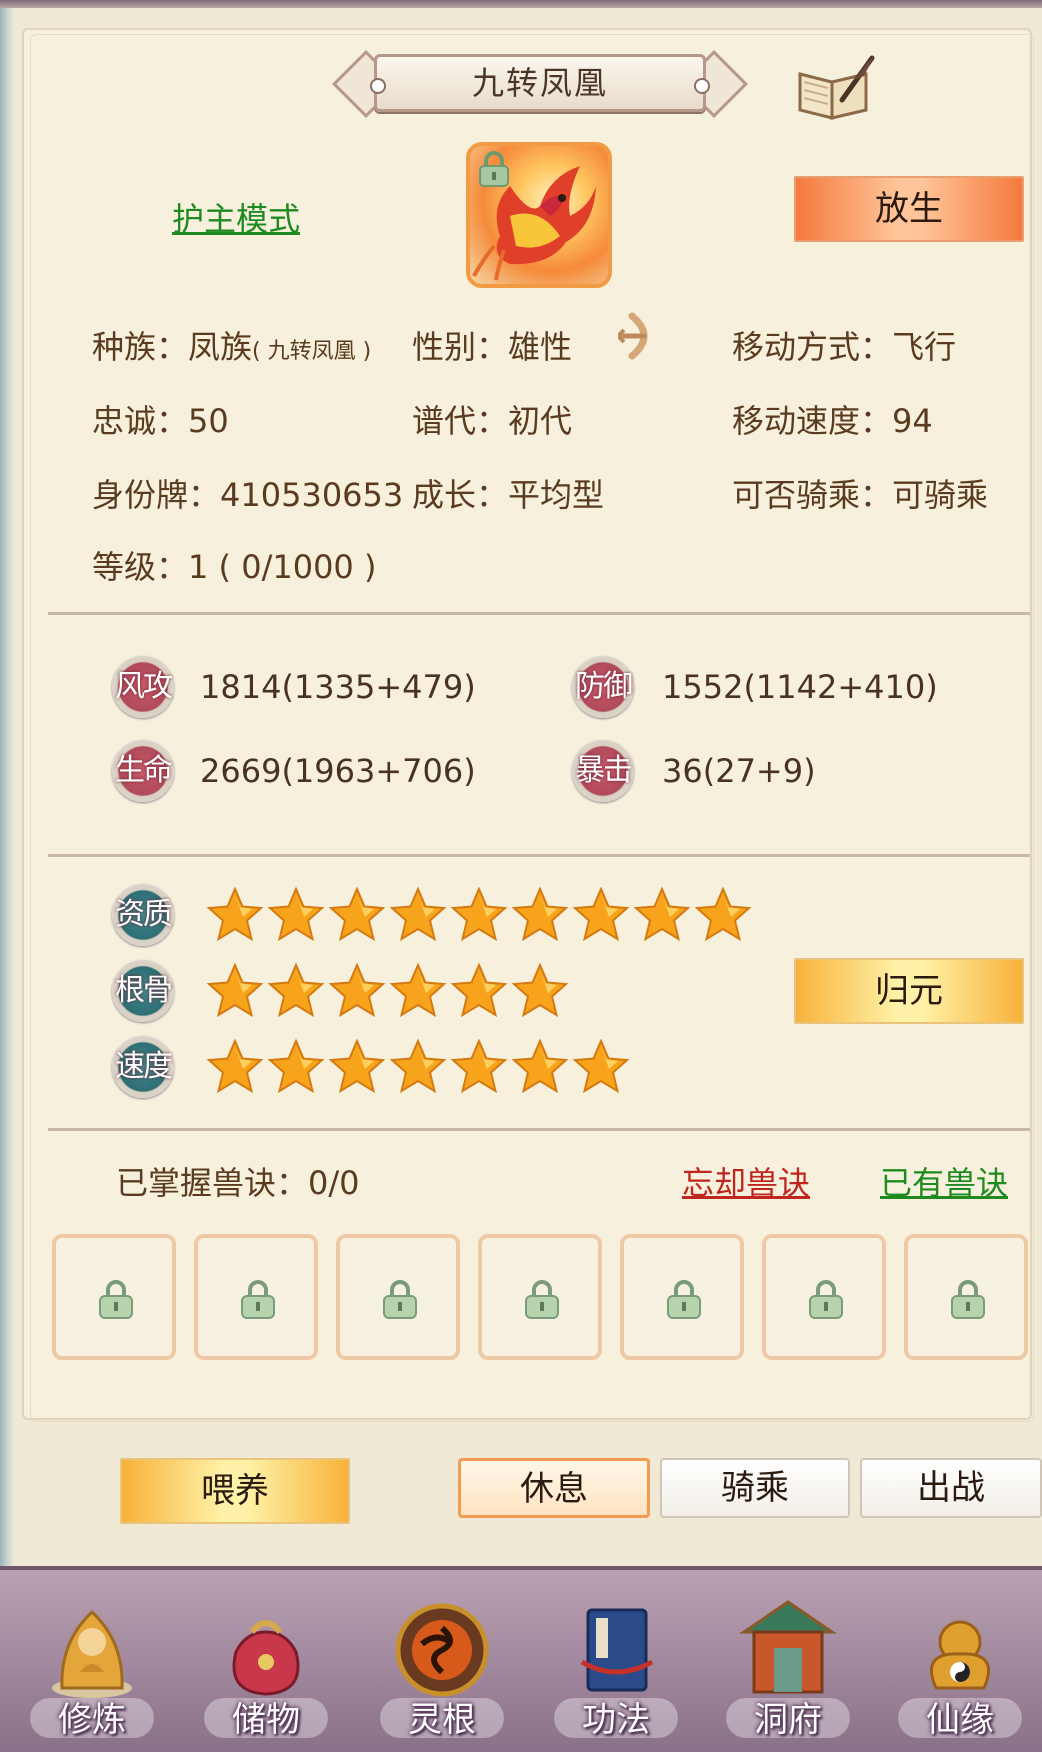 The height and width of the screenshot is (1752, 1042). I want to click on growth-info: 成长：平均型, so click(508, 495).